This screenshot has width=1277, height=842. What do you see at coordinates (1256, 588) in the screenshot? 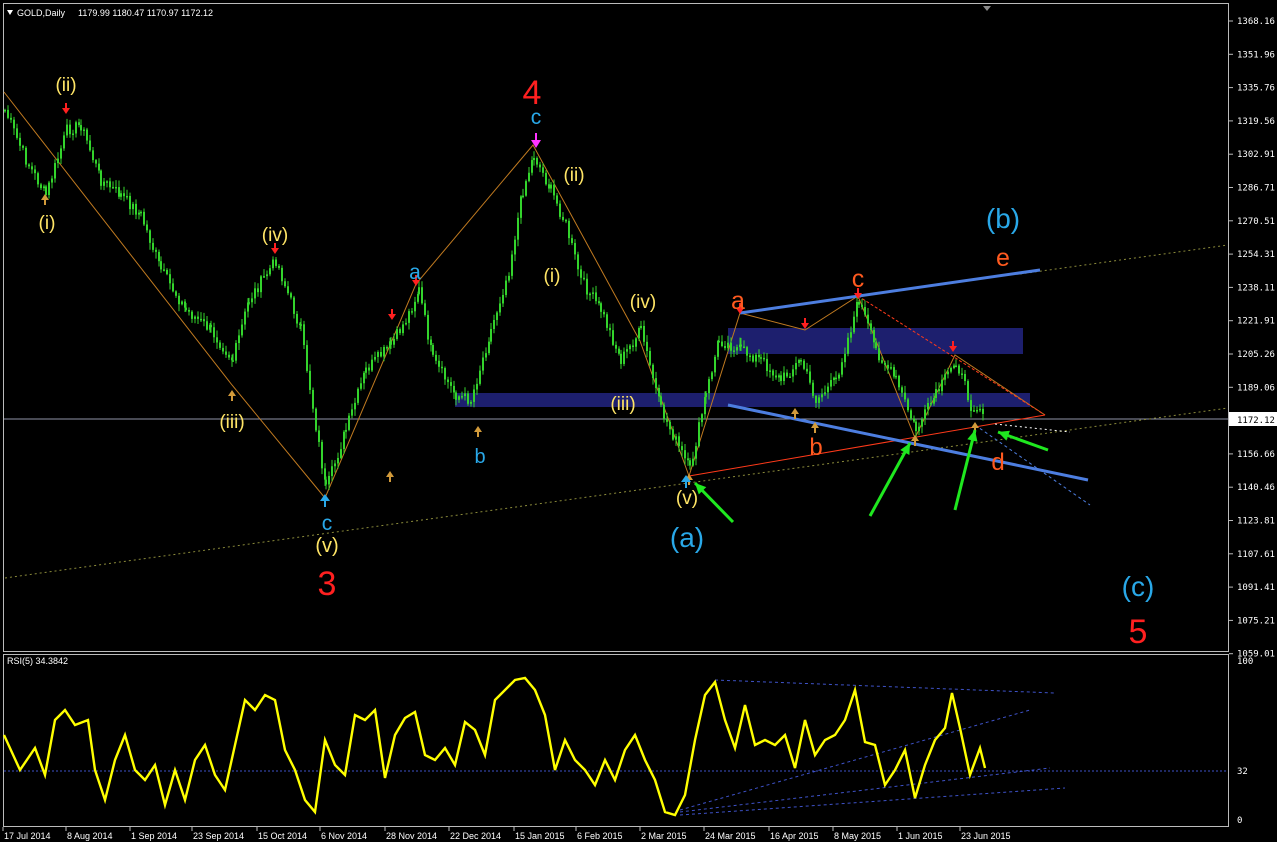
I see `price-tick-label: 1091.41` at bounding box center [1256, 588].